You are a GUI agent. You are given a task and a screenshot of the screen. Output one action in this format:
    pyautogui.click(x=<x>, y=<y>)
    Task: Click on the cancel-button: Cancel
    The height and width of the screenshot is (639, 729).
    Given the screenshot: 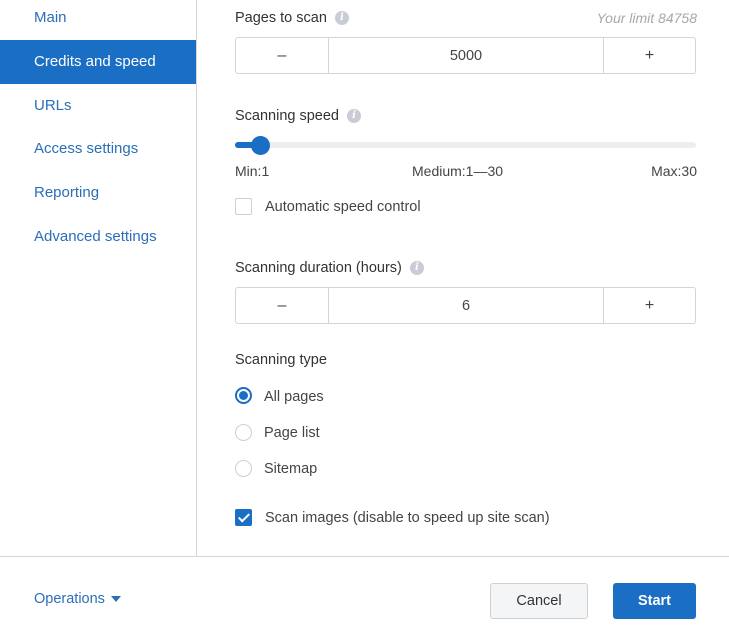 What is the action you would take?
    pyautogui.click(x=539, y=601)
    